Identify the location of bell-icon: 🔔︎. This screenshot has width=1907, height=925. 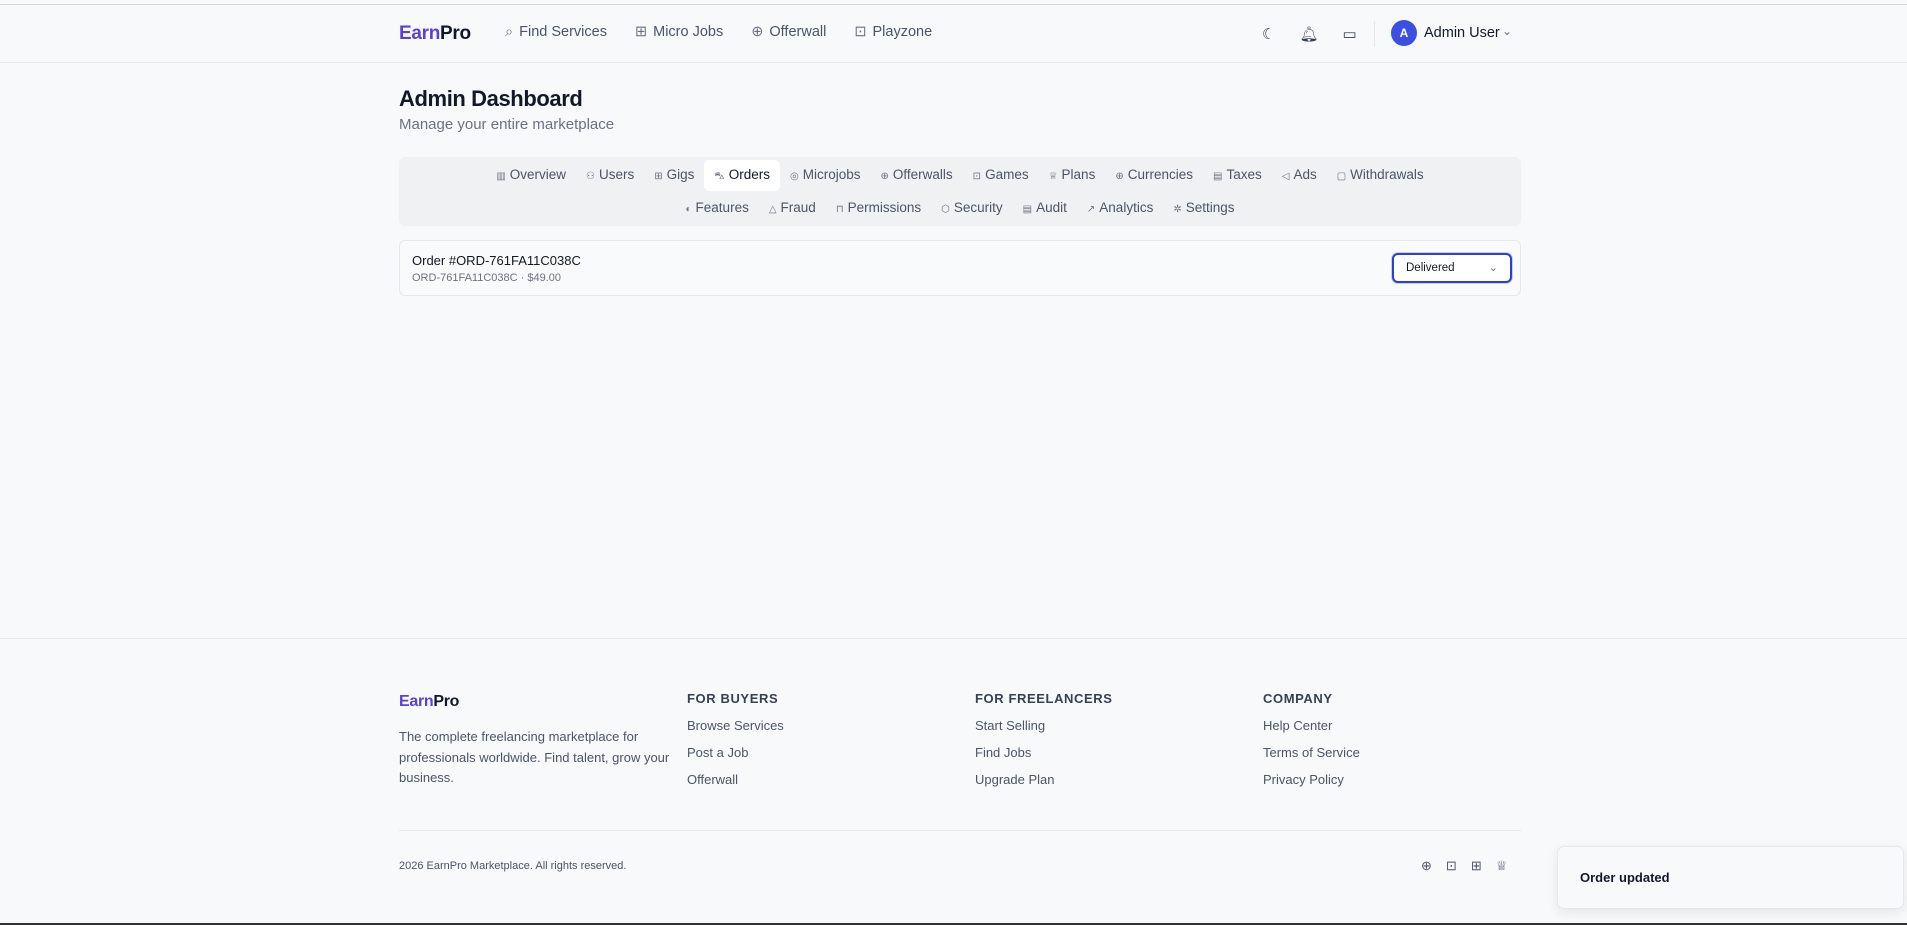
(1308, 34).